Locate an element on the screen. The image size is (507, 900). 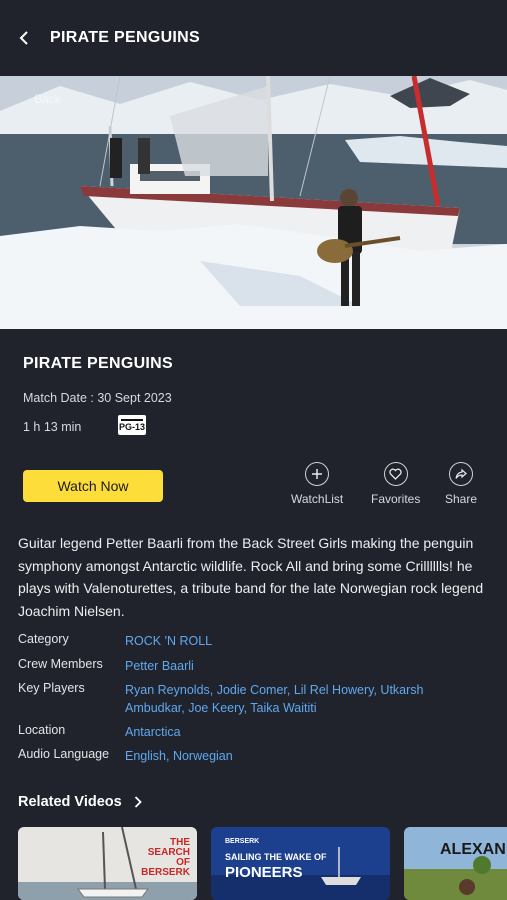
meta-value: English, Norwegian is located at coordinates (300, 756).